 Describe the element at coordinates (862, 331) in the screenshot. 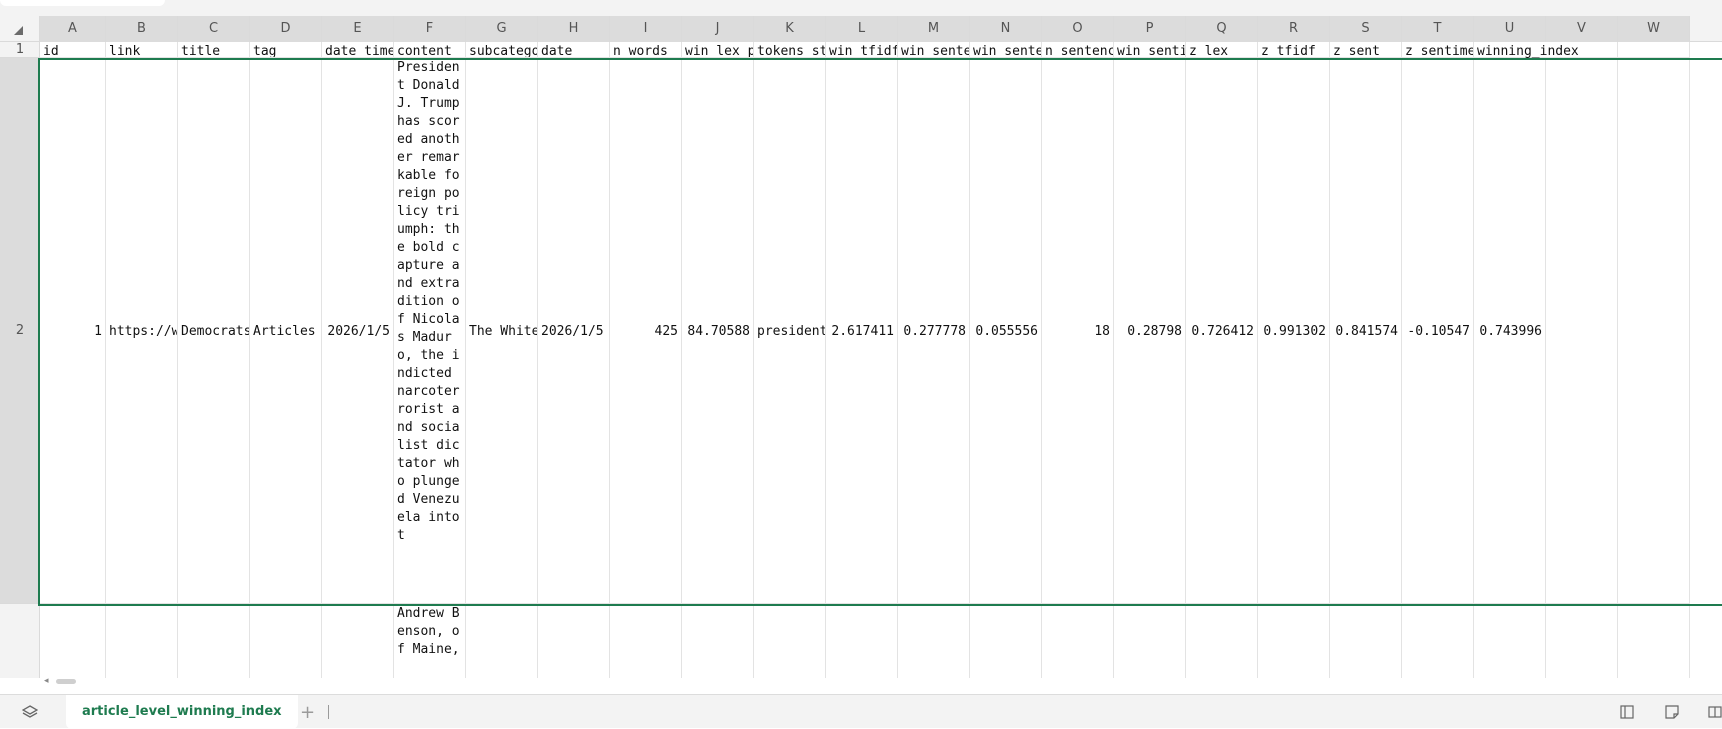

I see `cell-l2: 2.617411` at that location.